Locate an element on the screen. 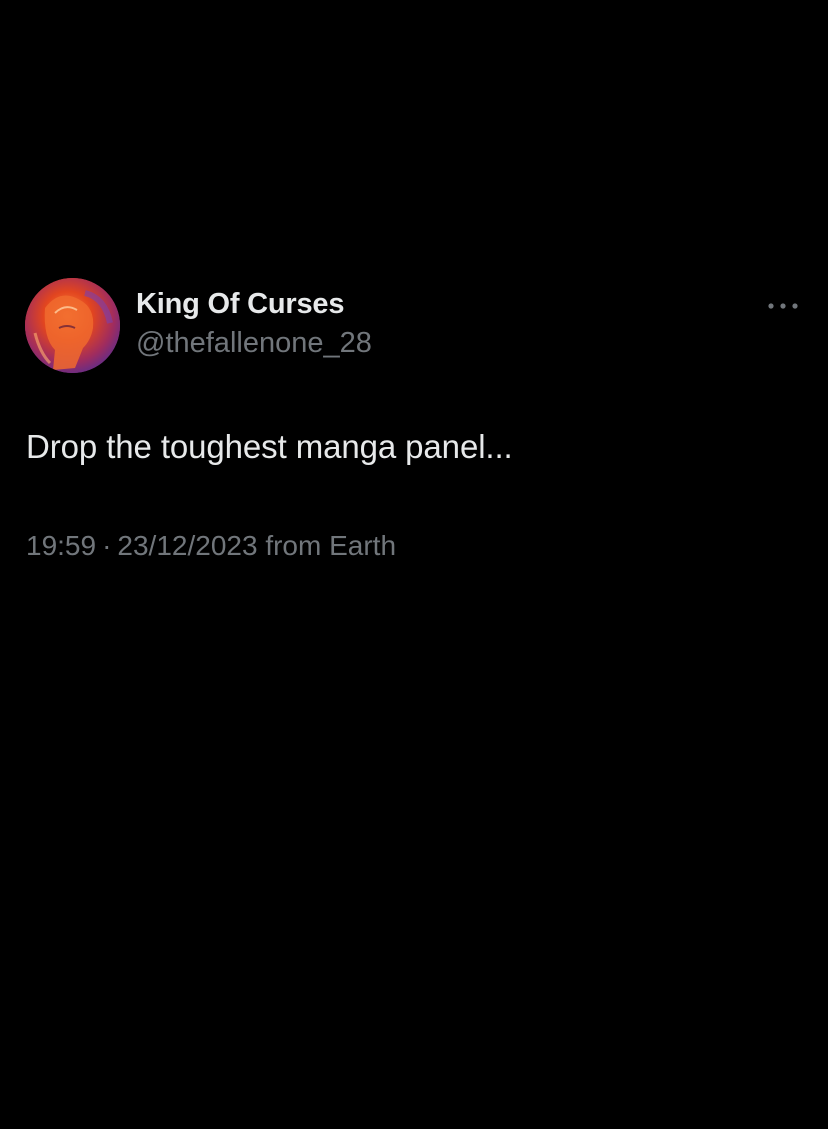 The image size is (828, 1129). more-horizontal-icon is located at coordinates (783, 306).